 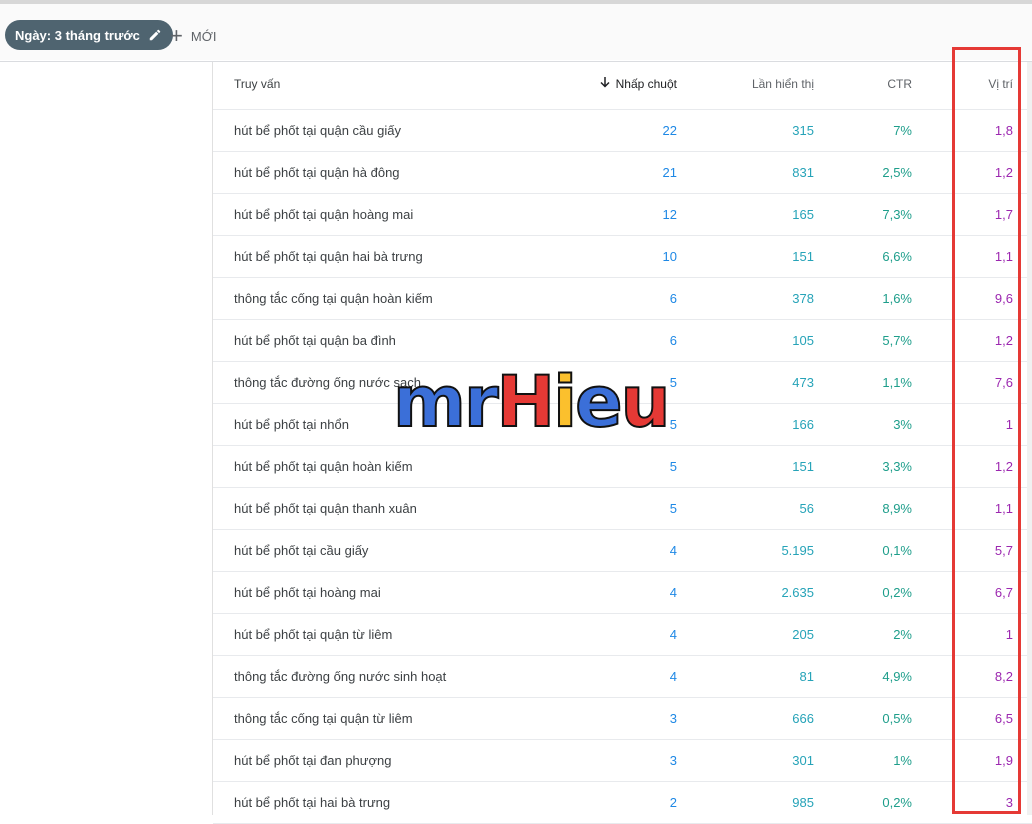 I want to click on logo-letter: e, so click(x=599, y=402).